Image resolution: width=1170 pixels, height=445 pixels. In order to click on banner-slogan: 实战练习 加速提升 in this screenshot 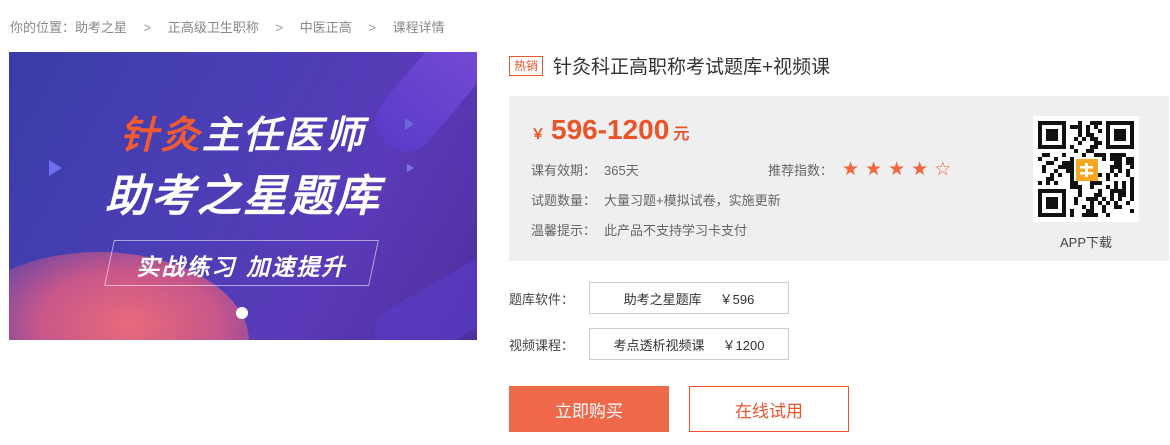, I will do `click(241, 268)`.